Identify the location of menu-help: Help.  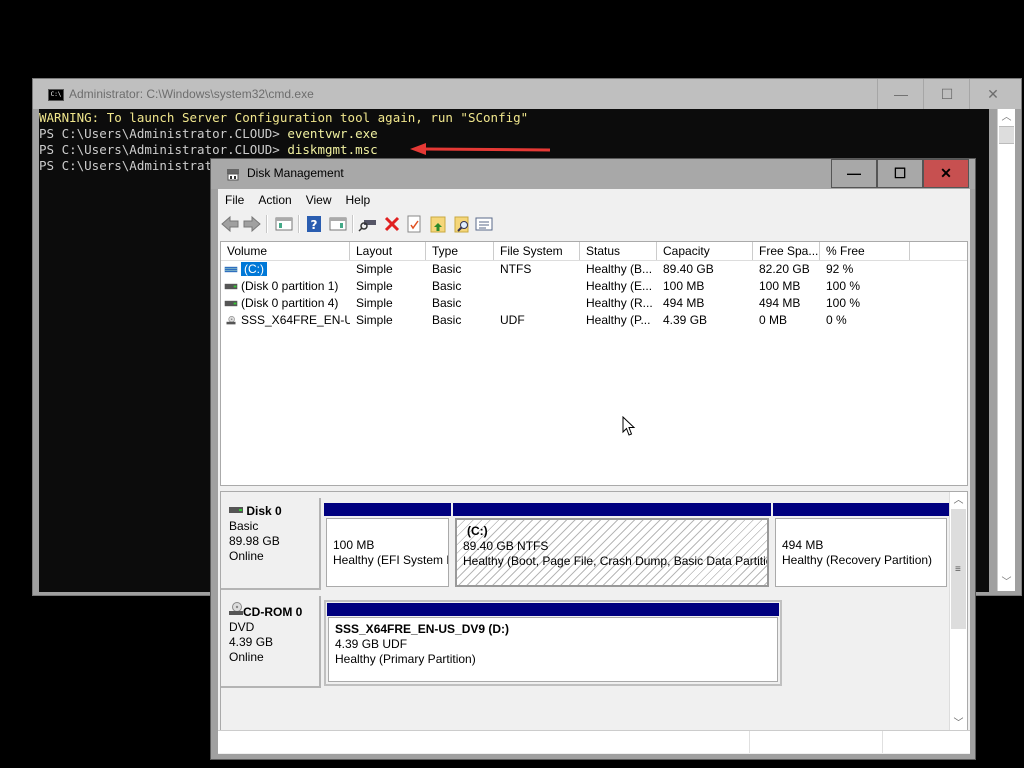
(358, 200).